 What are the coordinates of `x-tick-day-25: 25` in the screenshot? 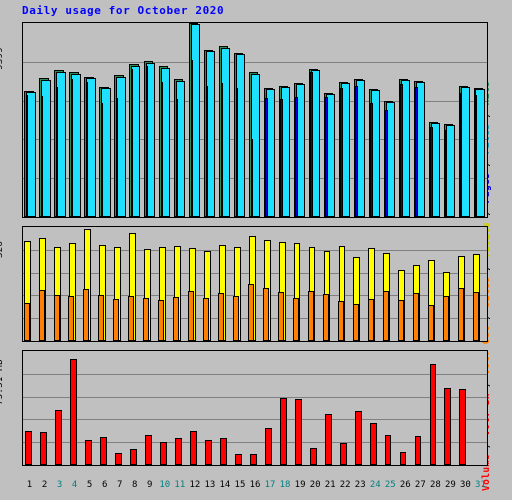 It's located at (390, 485).